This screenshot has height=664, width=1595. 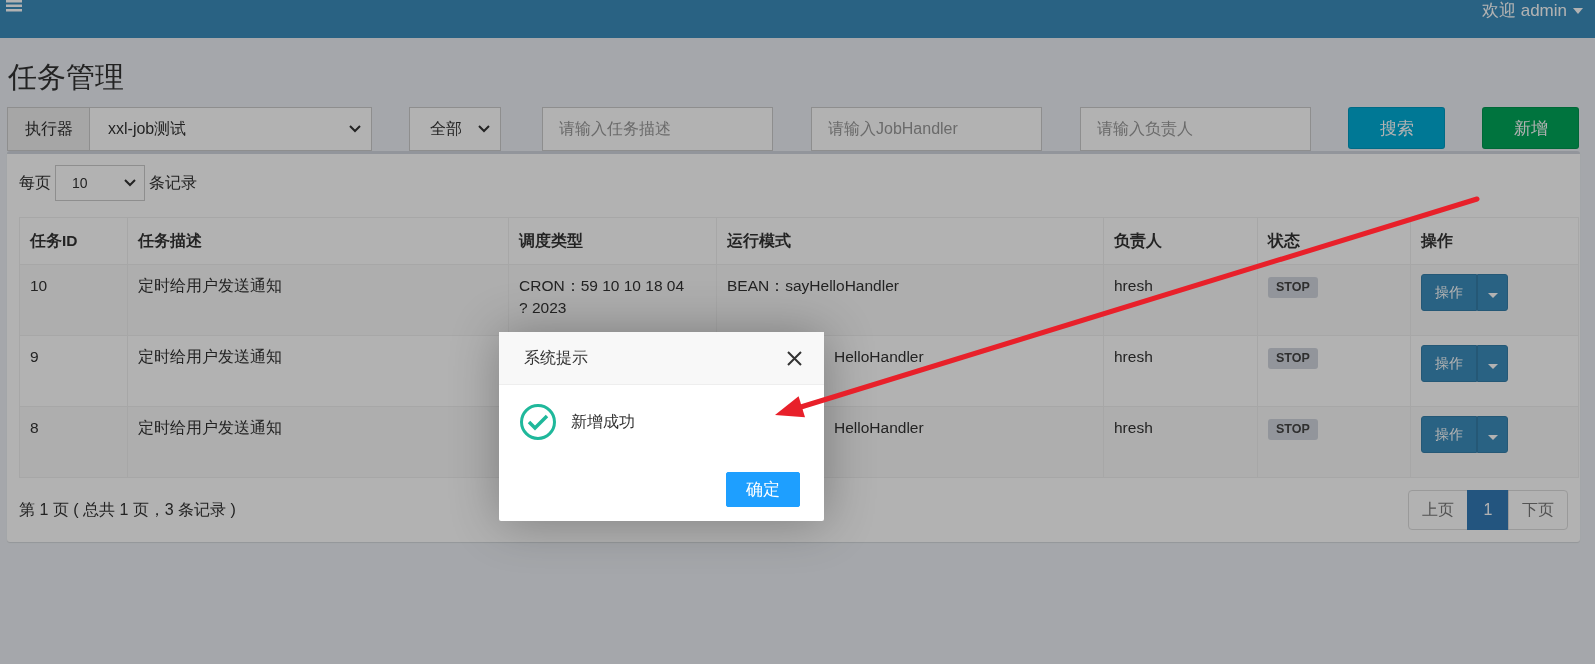 What do you see at coordinates (73, 442) in the screenshot?
I see `table-cell: 8` at bounding box center [73, 442].